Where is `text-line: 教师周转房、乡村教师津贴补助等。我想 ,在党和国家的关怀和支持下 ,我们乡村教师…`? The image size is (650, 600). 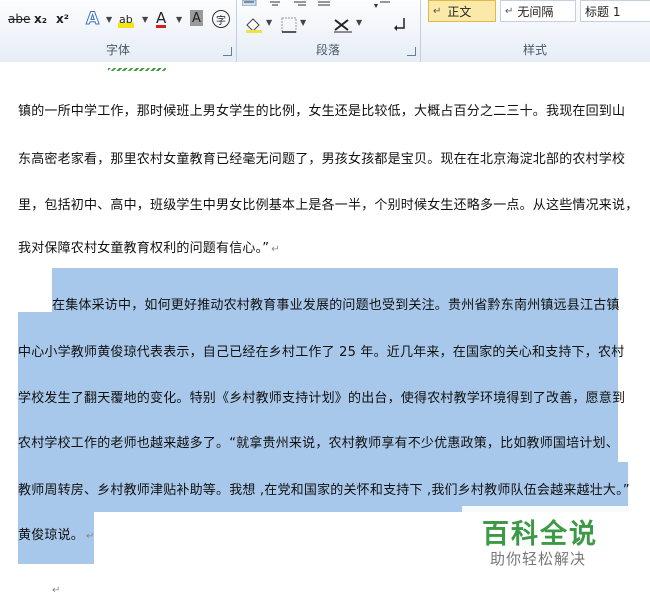 text-line: 教师周转房、乡村教师津贴补助等。我想 ,在党和国家的关怀和支持下 ,我们乡村教师… is located at coordinates (324, 490).